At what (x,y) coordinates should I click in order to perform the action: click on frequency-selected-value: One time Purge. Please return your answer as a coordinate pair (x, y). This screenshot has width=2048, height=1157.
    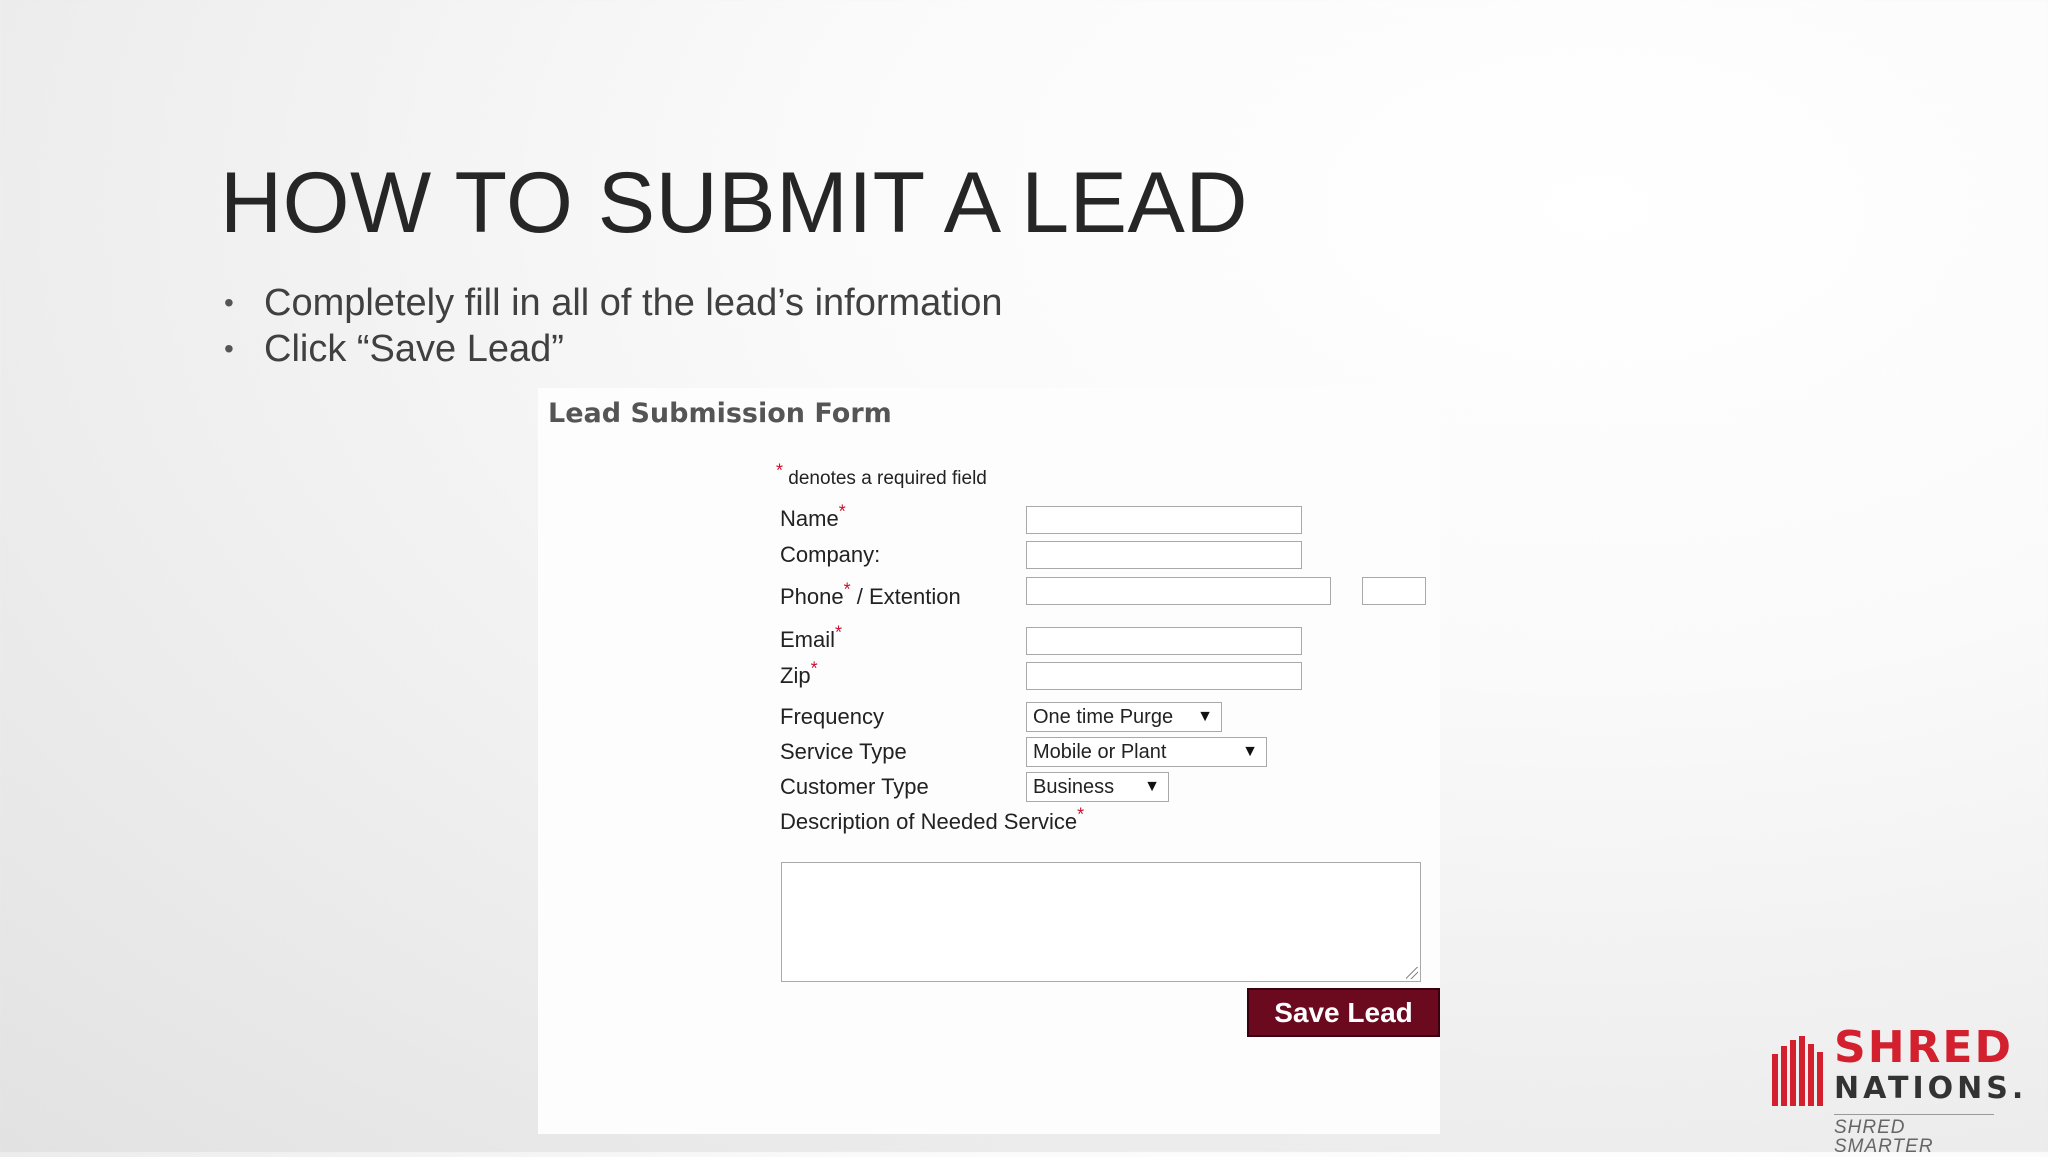
    Looking at the image, I should click on (1103, 717).